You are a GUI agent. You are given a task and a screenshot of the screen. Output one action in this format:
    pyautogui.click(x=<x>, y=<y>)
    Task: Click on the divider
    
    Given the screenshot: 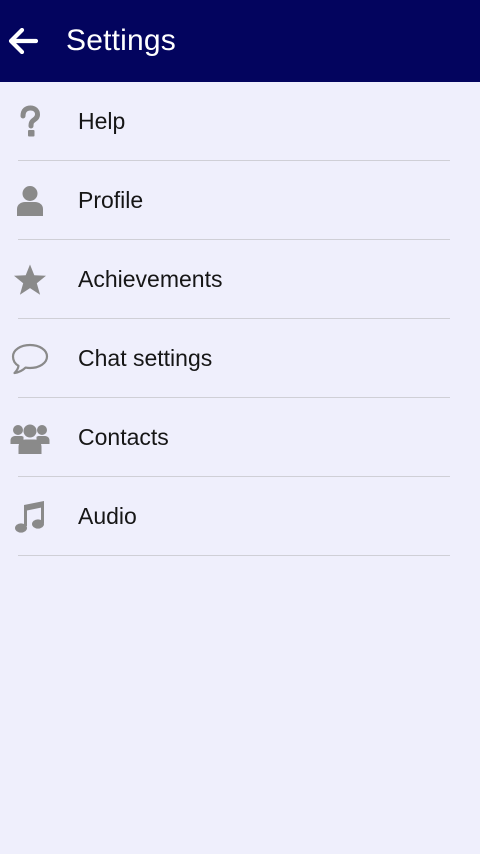 What is the action you would take?
    pyautogui.click(x=234, y=555)
    